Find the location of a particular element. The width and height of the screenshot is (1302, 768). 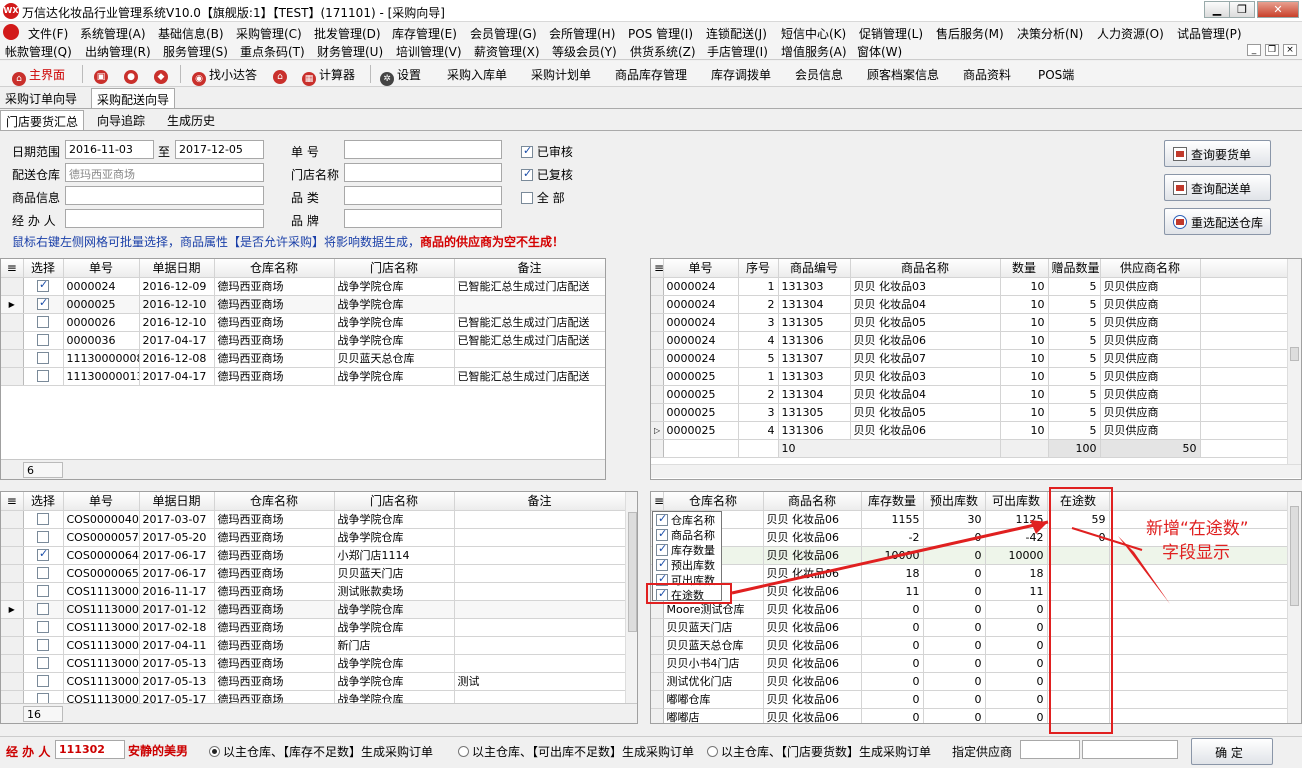

mdi-minimize-button: _ is located at coordinates (1254, 50).